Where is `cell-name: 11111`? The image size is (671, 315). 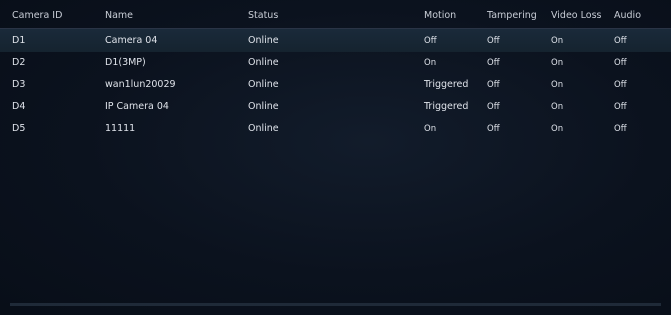 cell-name: 11111 is located at coordinates (120, 128).